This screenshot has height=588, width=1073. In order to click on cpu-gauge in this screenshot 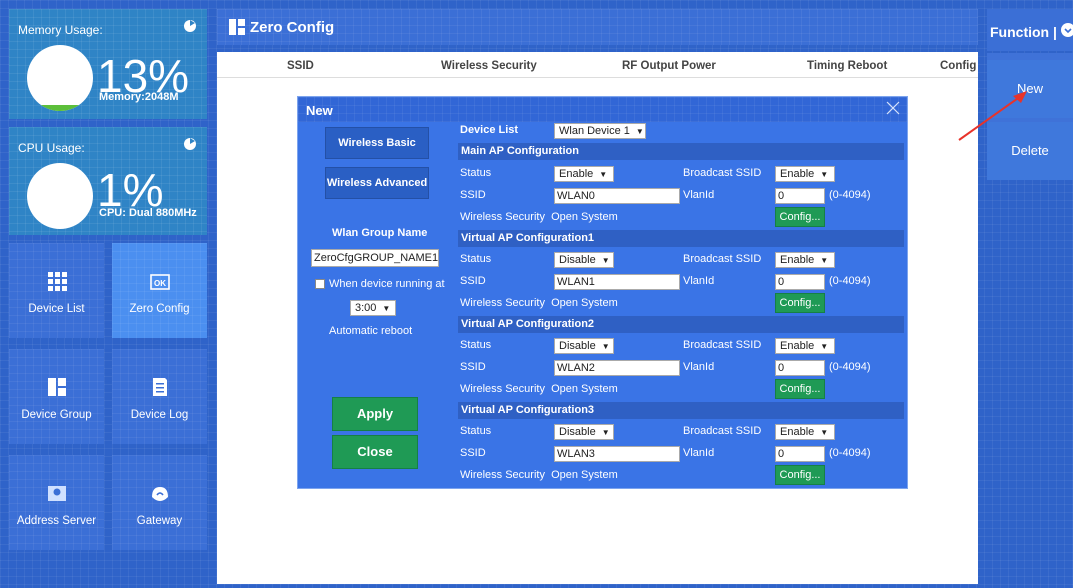, I will do `click(60, 196)`.